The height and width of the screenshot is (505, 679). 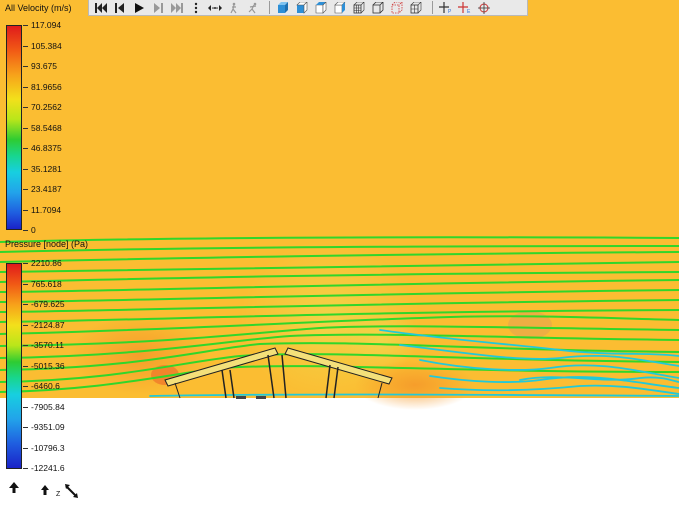 I want to click on cube-top-icon, so click(x=321, y=7).